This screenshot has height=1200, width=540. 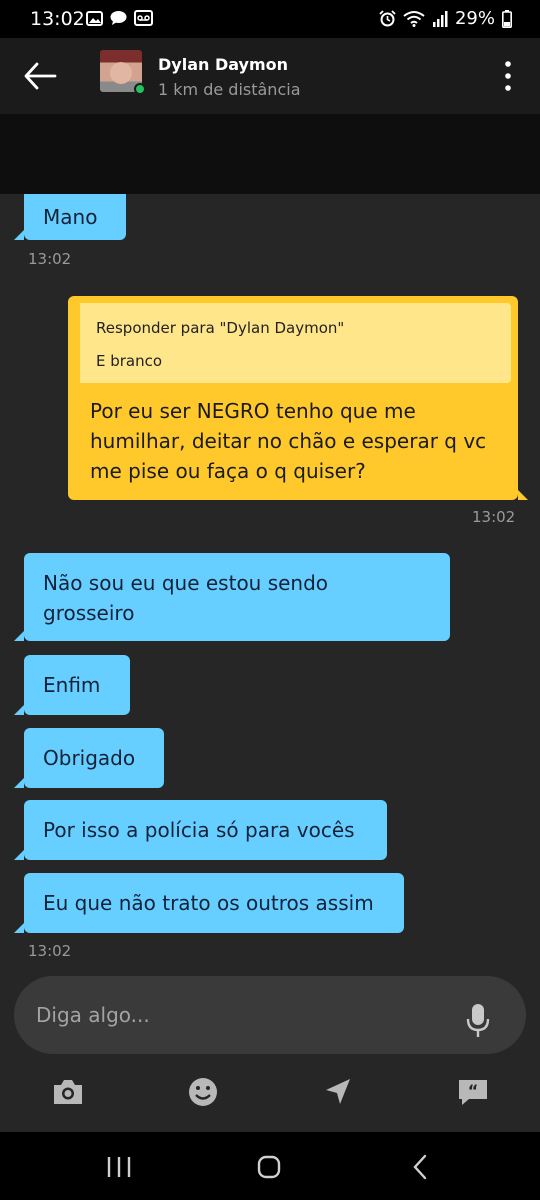 I want to click on message-text: Enfim, so click(x=72, y=685).